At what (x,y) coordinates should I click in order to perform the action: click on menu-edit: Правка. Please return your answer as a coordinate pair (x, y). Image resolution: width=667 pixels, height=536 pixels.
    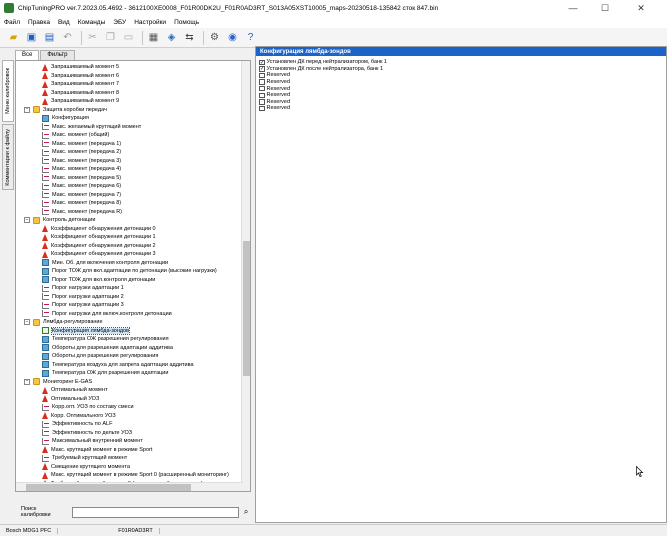
    Looking at the image, I should click on (39, 22).